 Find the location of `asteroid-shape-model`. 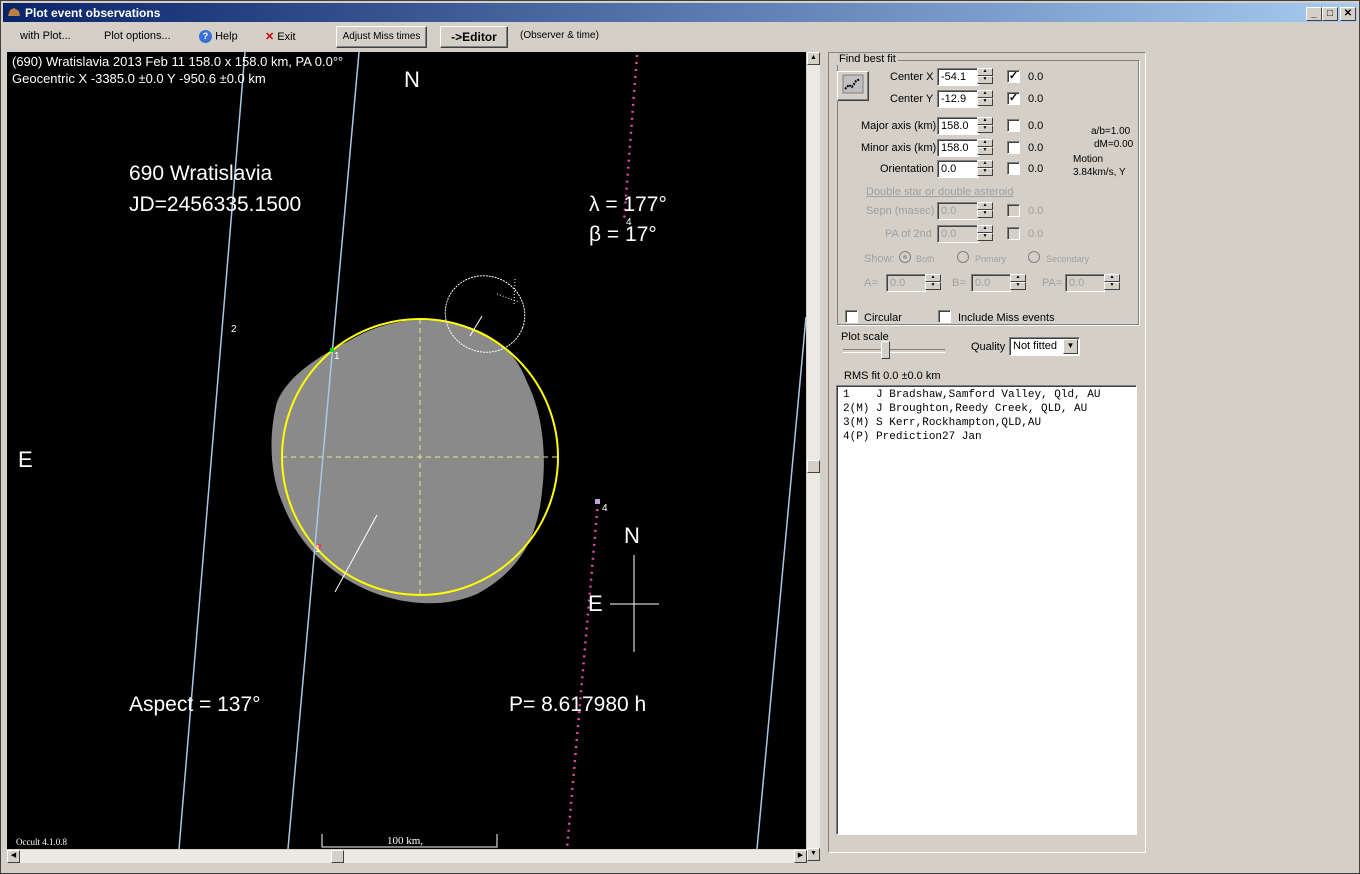

asteroid-shape-model is located at coordinates (407, 462).